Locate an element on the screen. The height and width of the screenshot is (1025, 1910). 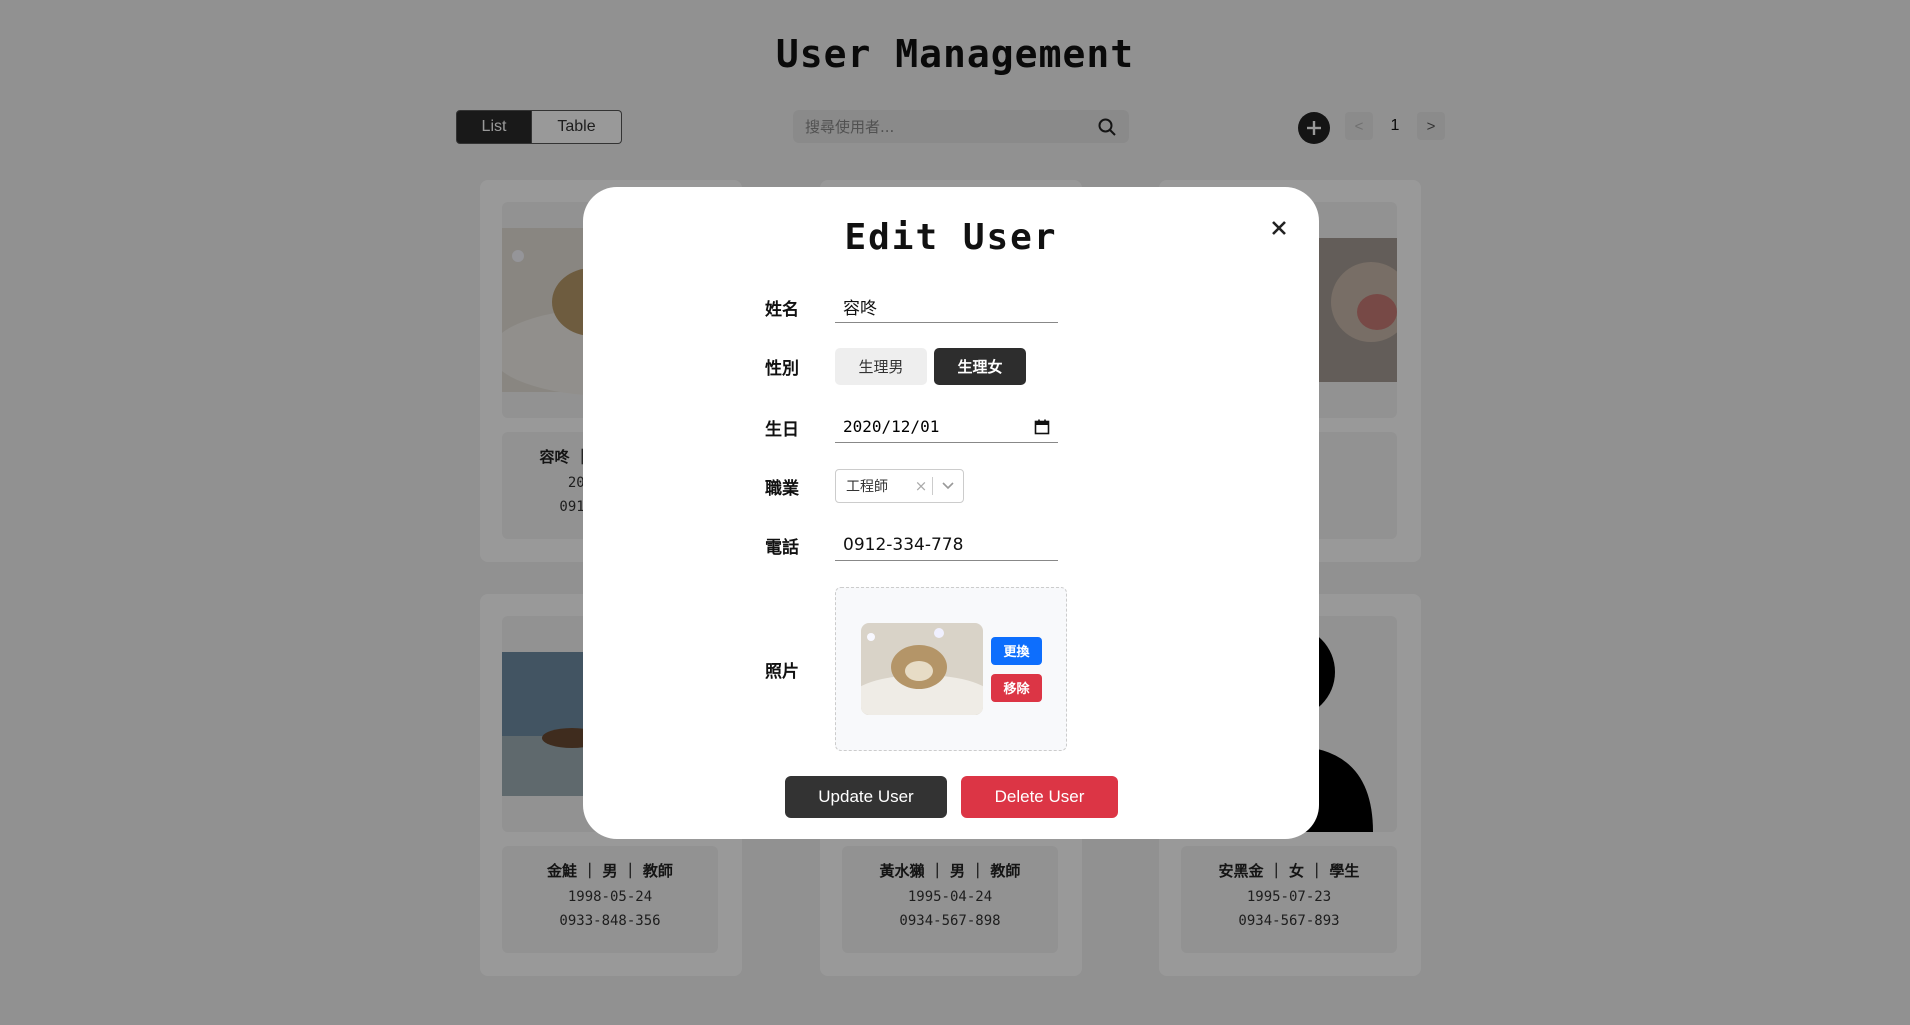
gender-female-button: 生理女 is located at coordinates (980, 366).